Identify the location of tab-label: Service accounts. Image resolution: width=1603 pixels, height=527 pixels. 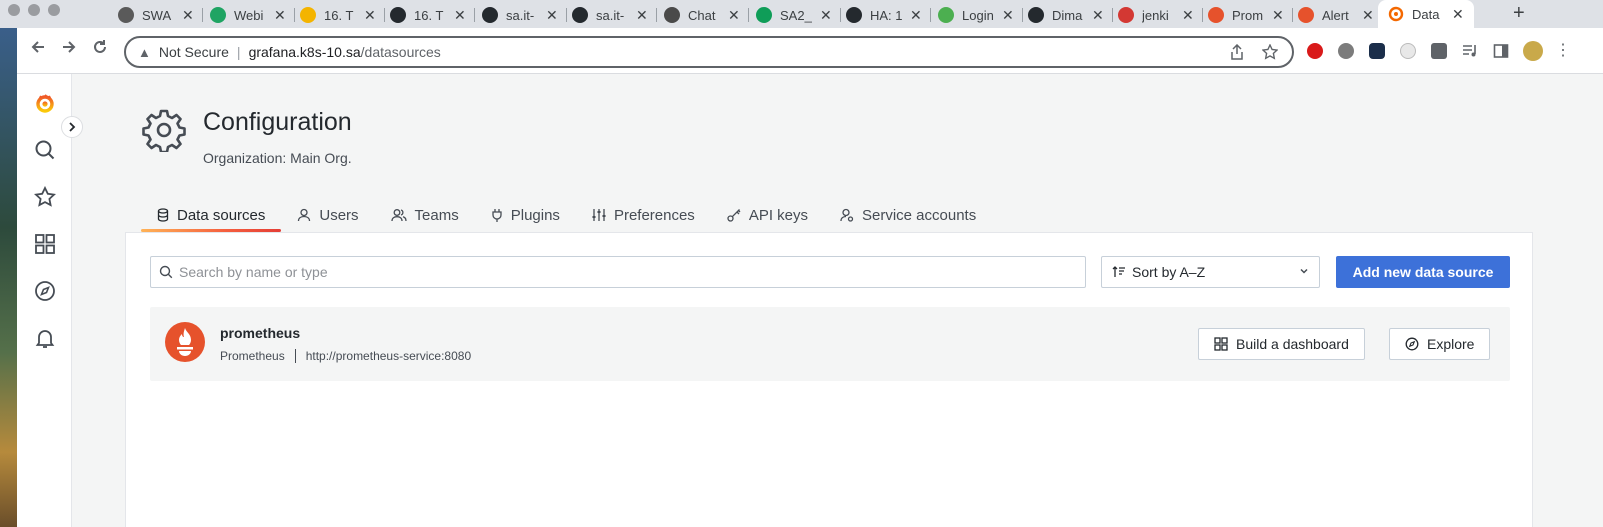
(919, 215).